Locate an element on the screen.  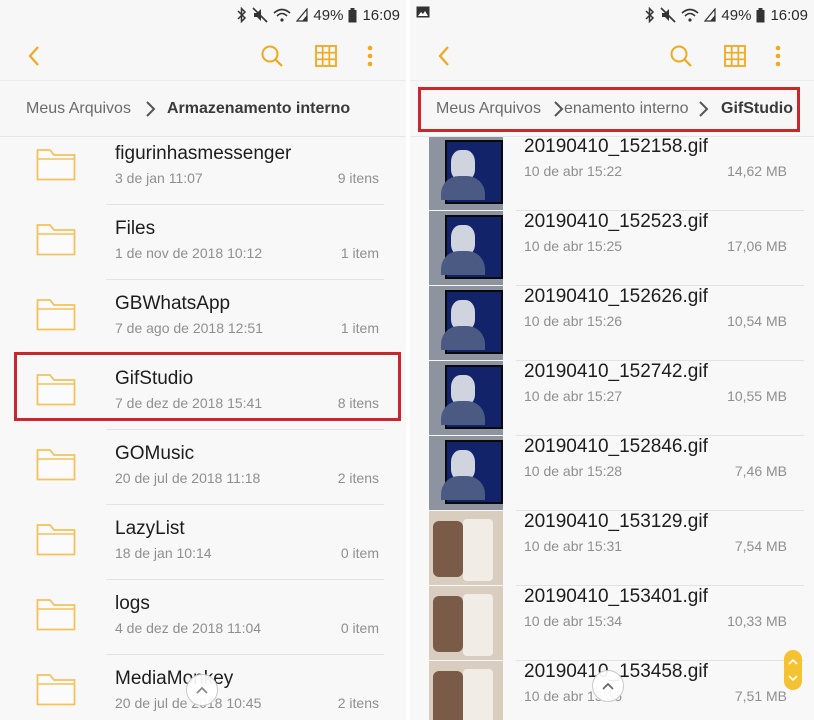
folder-name: LazyList is located at coordinates (150, 528).